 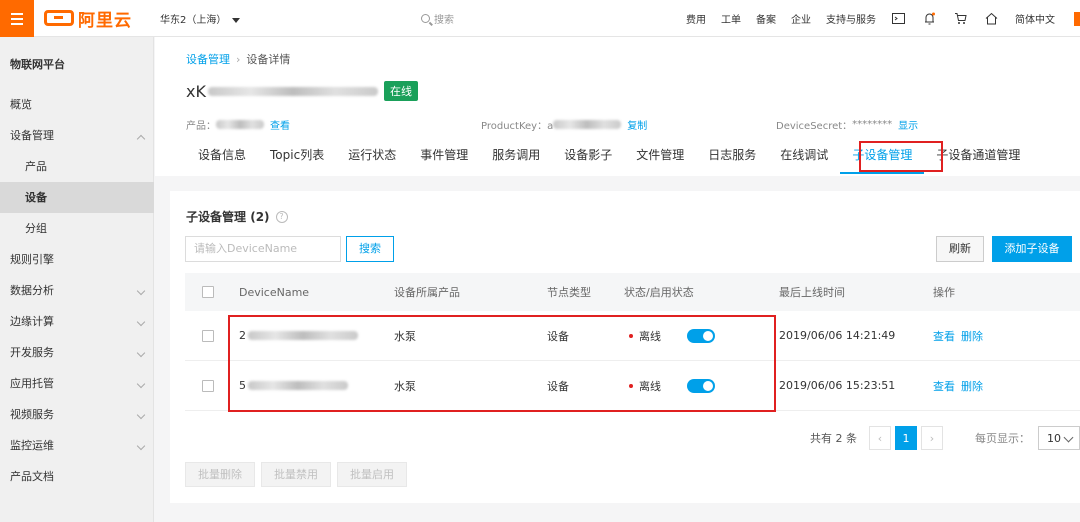 I want to click on sidebar-item-label: 应用托管, so click(x=32, y=383).